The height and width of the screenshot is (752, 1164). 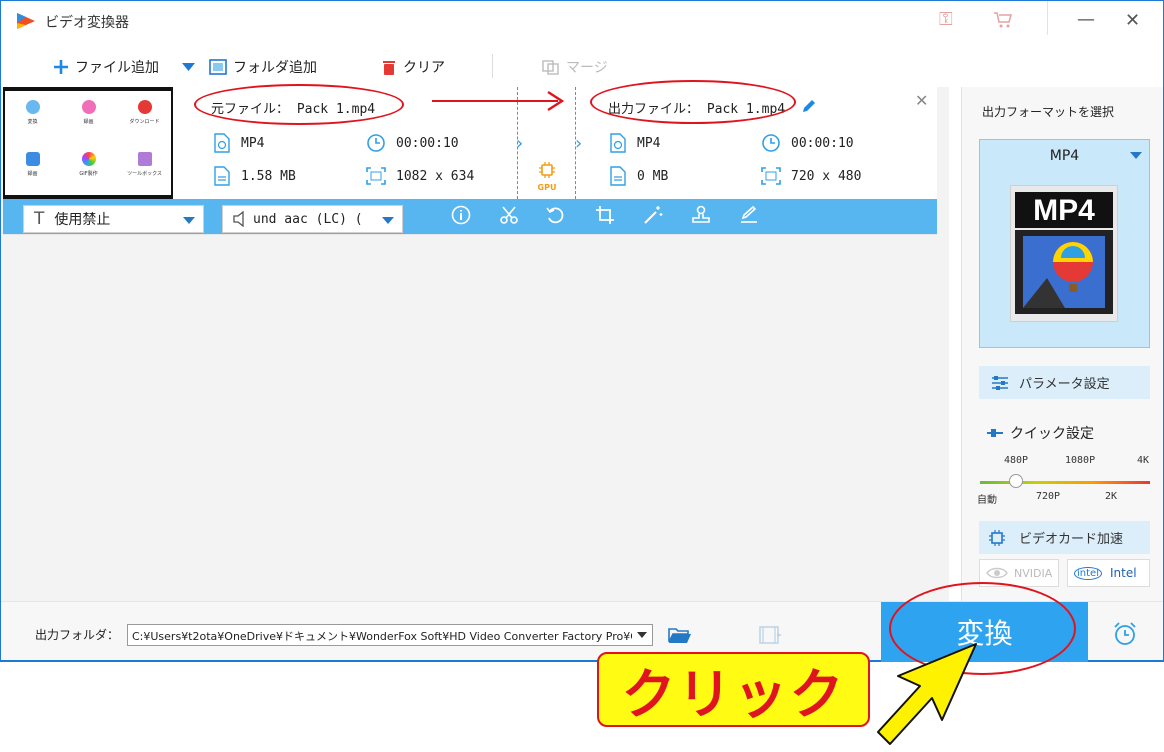 I want to click on cart-icon, so click(x=1003, y=20).